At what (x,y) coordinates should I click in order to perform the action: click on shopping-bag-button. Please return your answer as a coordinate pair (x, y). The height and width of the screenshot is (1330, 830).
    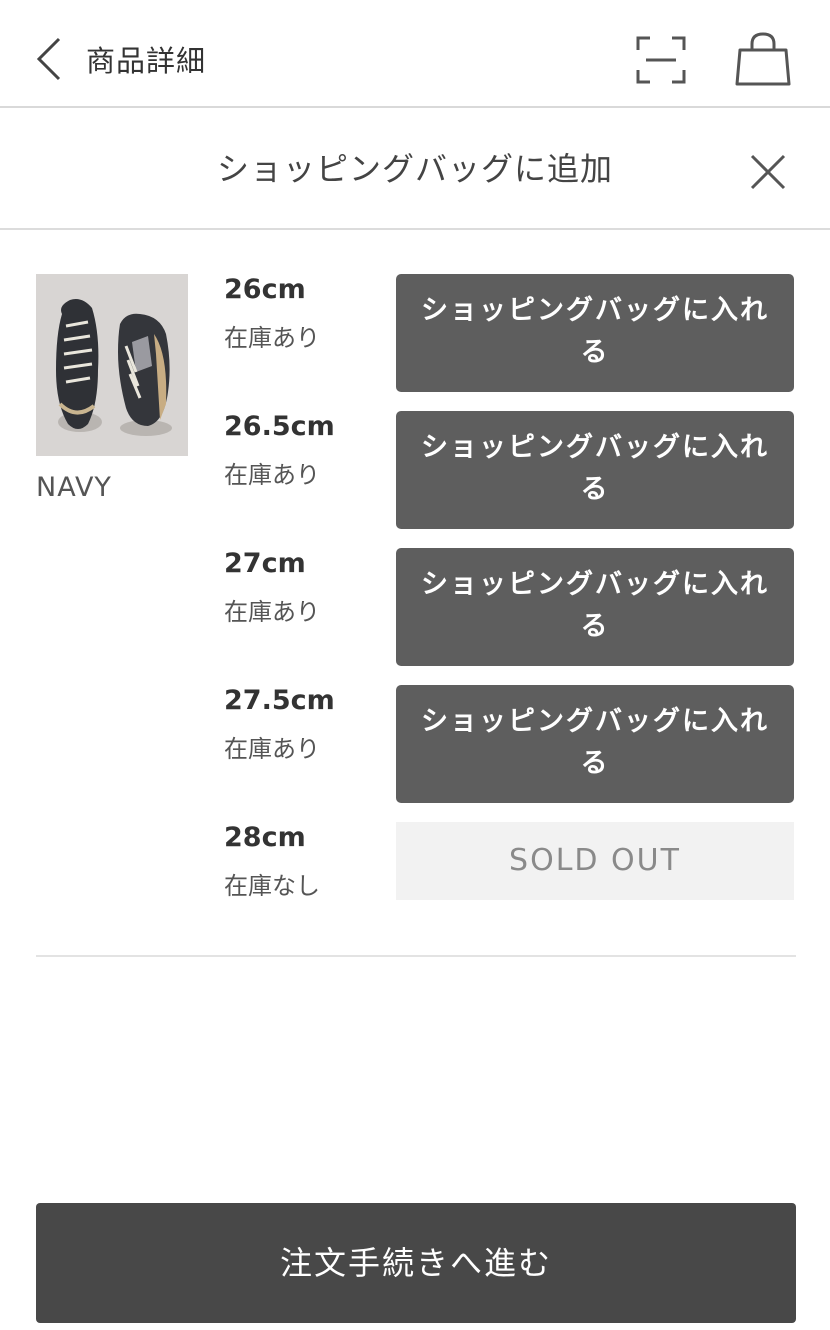
    Looking at the image, I should click on (763, 59).